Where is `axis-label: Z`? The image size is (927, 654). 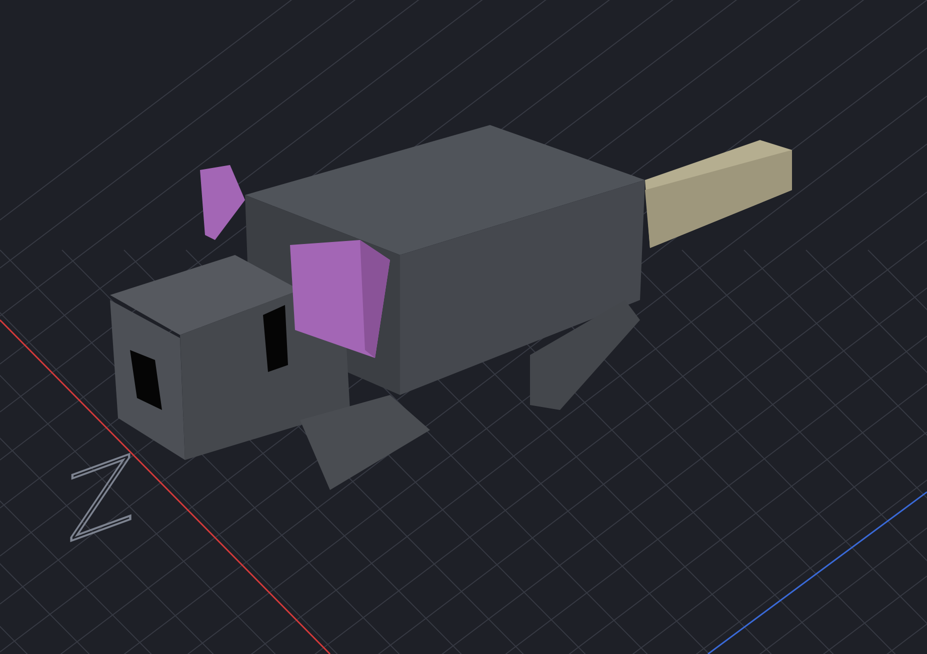 axis-label: Z is located at coordinates (100, 500).